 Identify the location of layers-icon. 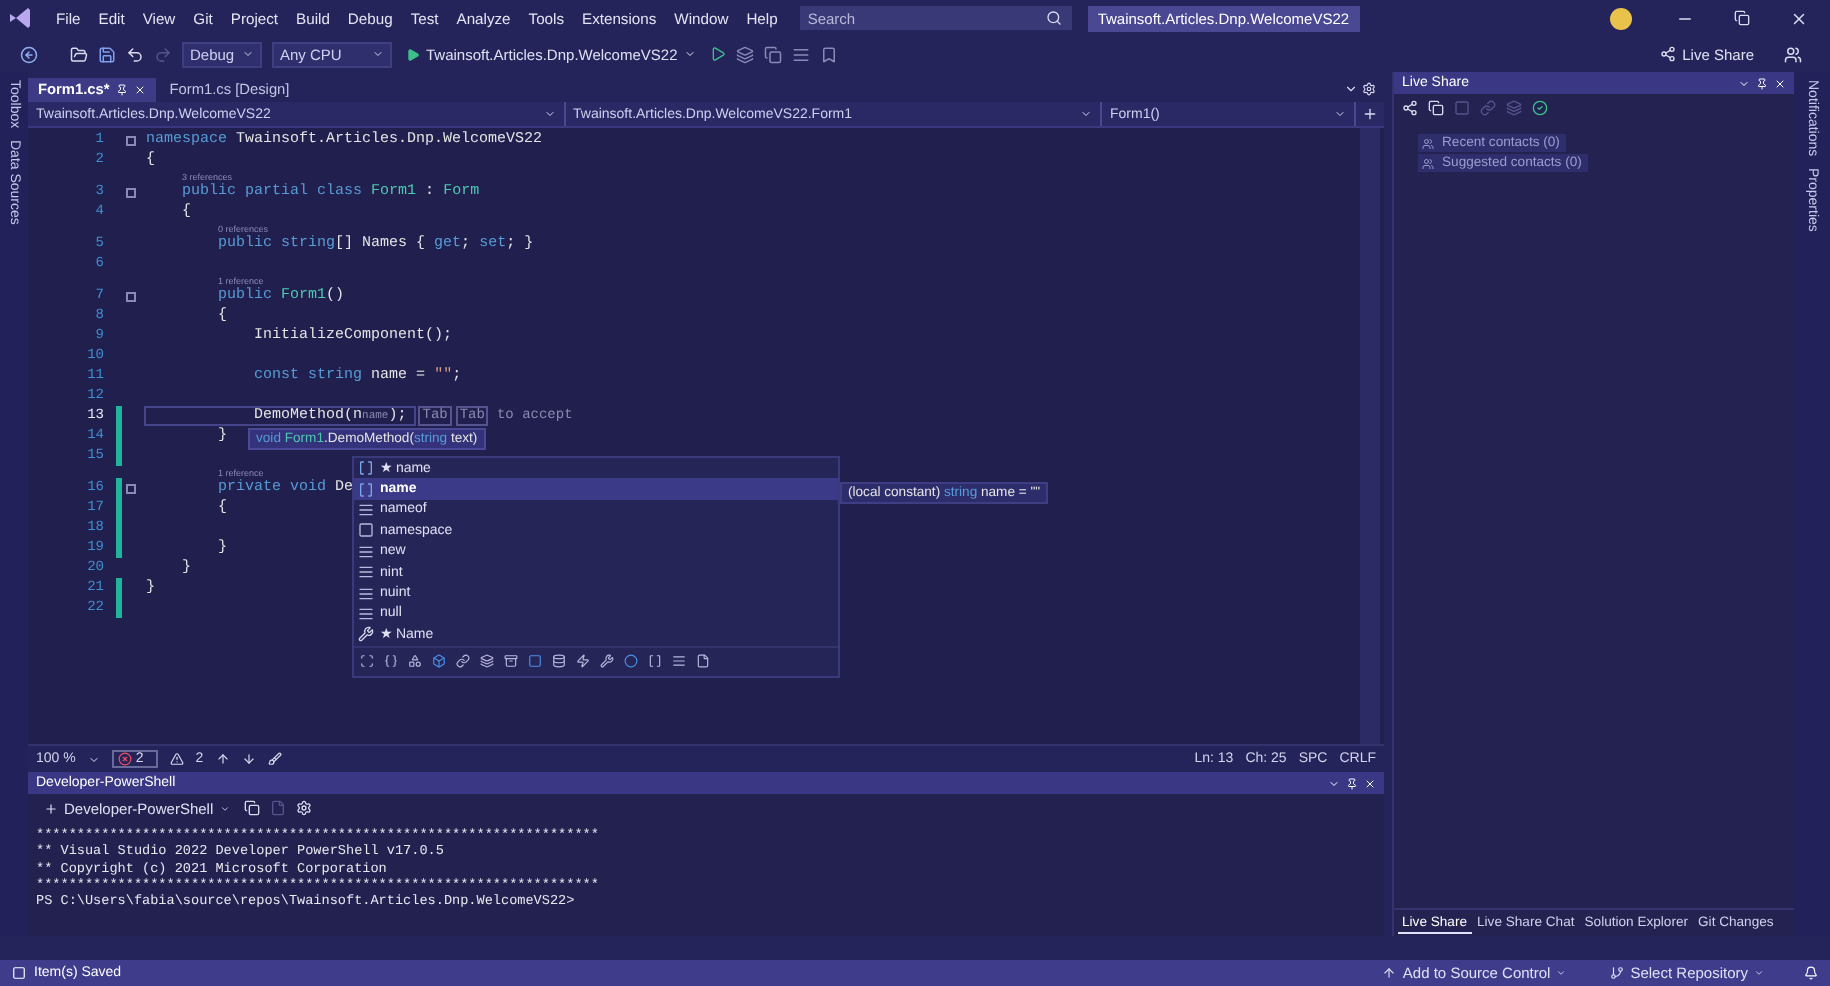
(744, 54).